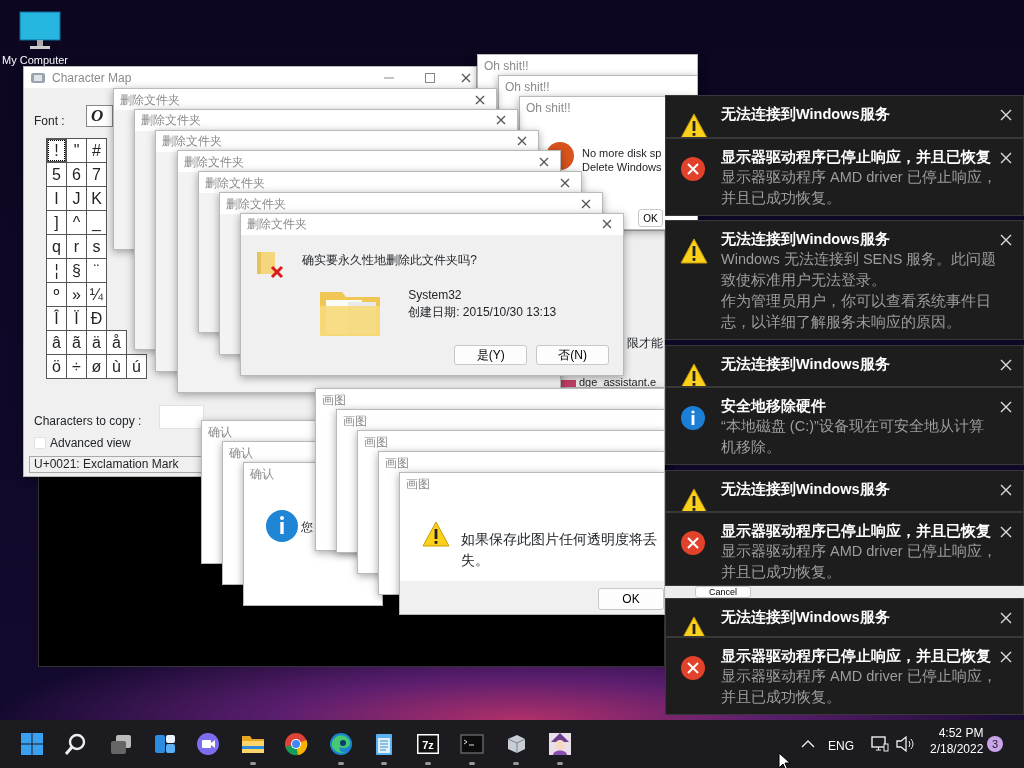 Image resolution: width=1024 pixels, height=768 pixels. What do you see at coordinates (482, 312) in the screenshot?
I see `file-date: 创建日期: 2015/10/30 13:13` at bounding box center [482, 312].